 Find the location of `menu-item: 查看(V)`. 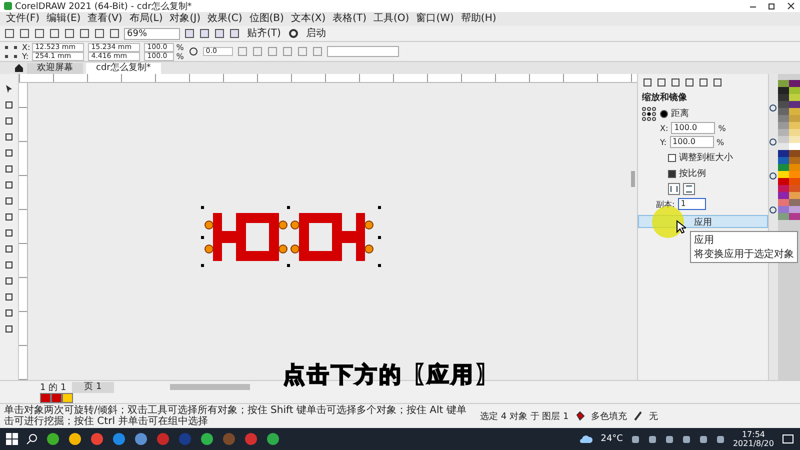

menu-item: 查看(V) is located at coordinates (105, 19).